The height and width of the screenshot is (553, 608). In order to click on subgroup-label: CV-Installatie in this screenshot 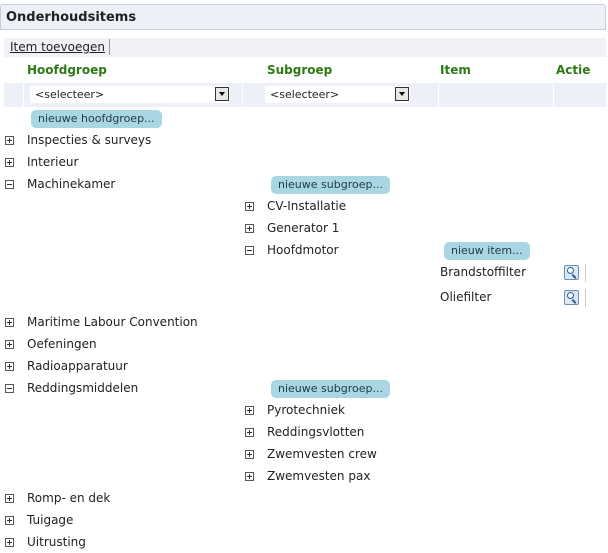, I will do `click(306, 206)`.